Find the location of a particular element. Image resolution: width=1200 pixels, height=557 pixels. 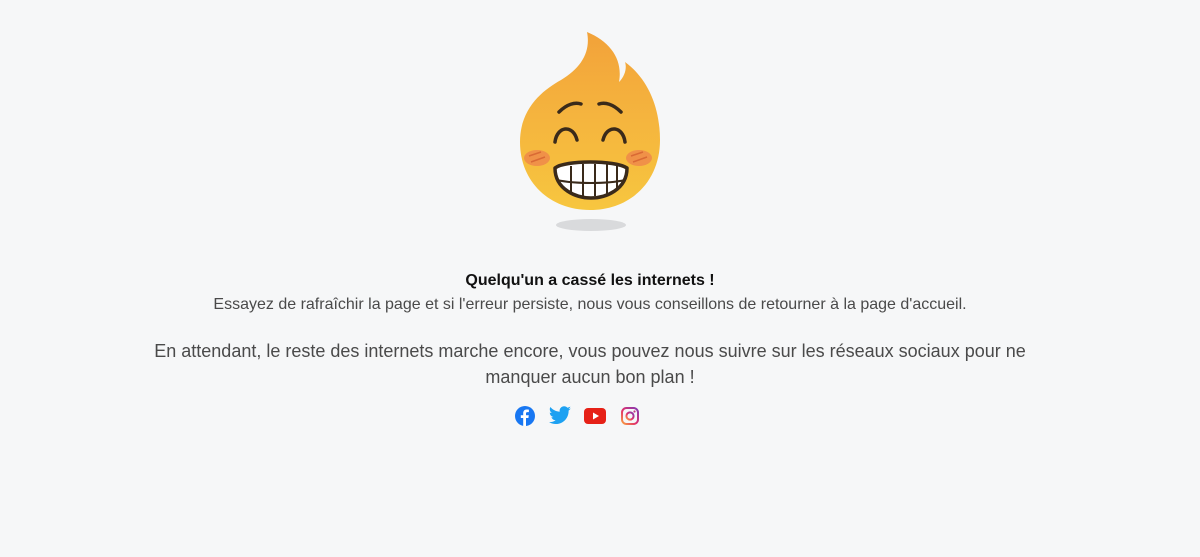

youtube-link is located at coordinates (595, 416).